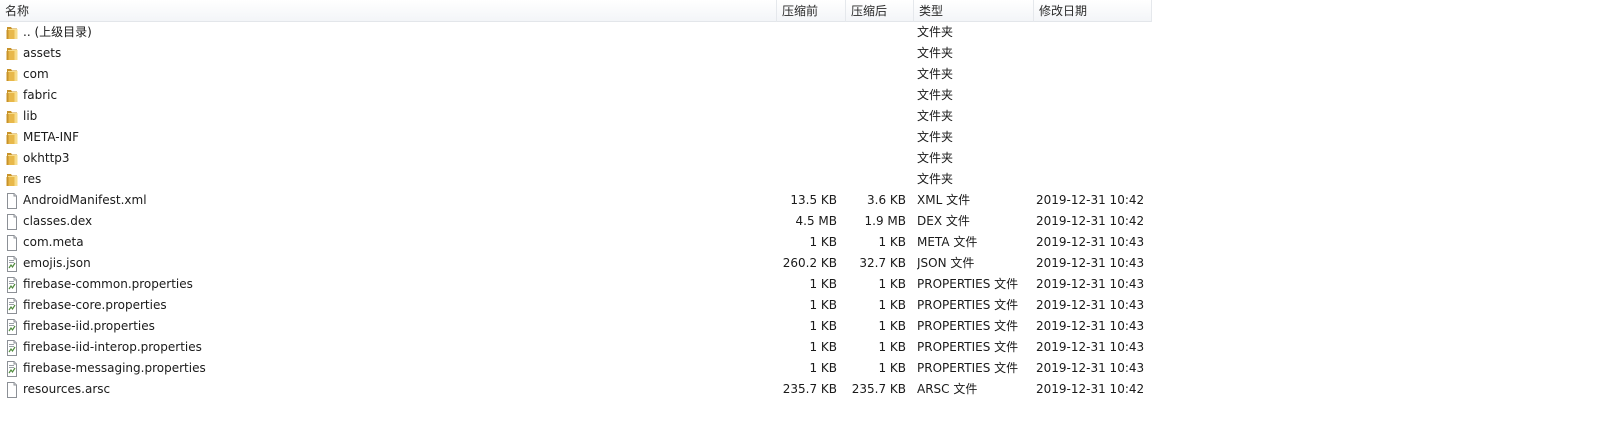  Describe the element at coordinates (114, 368) in the screenshot. I see `file-name: firebase-messaging.properties` at that location.